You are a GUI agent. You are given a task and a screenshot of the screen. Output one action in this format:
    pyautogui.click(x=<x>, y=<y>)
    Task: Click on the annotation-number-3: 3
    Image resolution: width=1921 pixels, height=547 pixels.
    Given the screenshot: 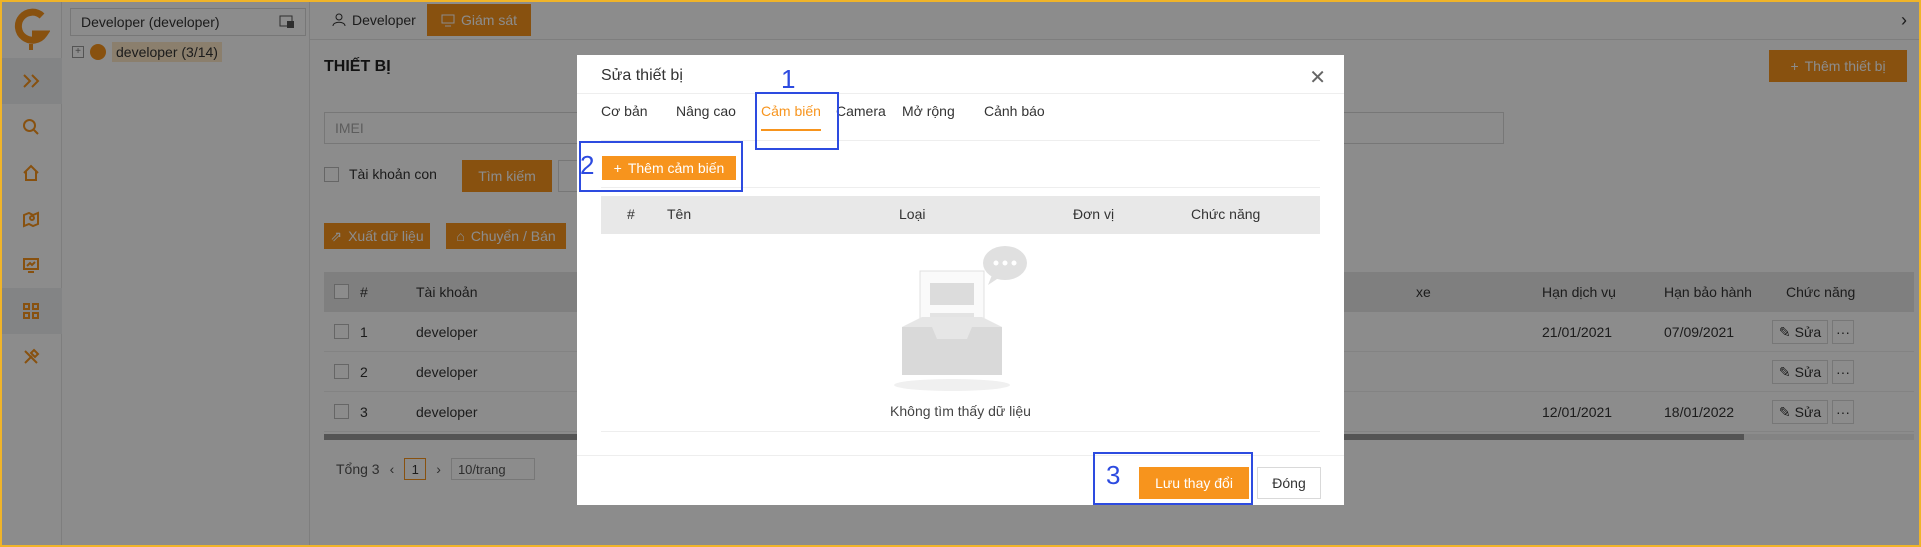 What is the action you would take?
    pyautogui.click(x=1113, y=475)
    